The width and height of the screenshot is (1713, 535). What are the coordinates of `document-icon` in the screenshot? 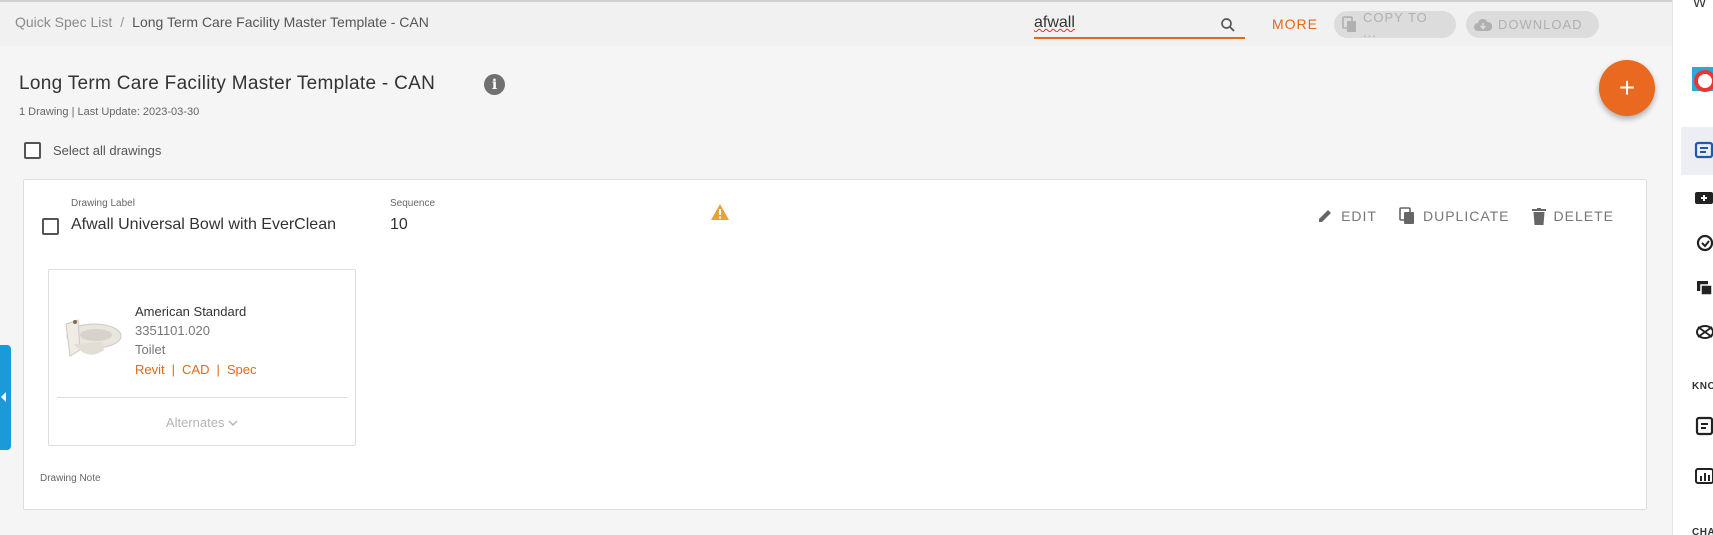 It's located at (1703, 150).